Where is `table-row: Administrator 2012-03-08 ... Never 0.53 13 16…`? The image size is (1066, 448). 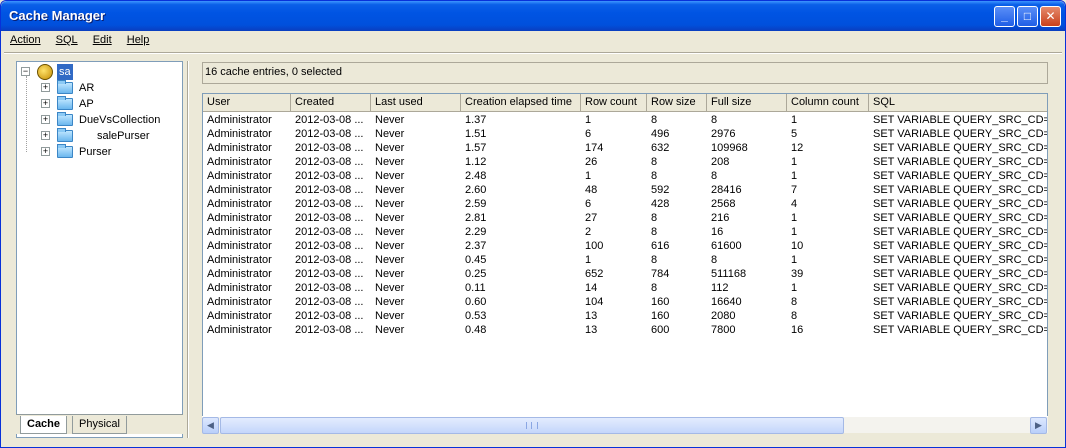 table-row: Administrator 2012-03-08 ... Never 0.53 13 16… is located at coordinates (625, 316).